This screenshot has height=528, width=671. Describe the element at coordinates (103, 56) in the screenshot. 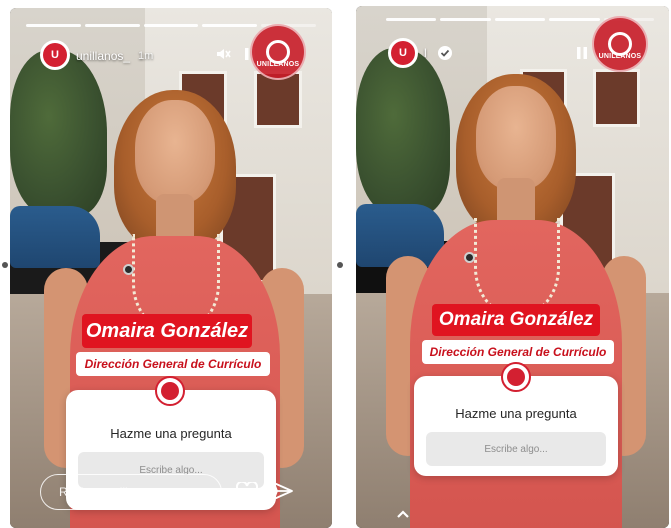

I see `story-username: unillanos_` at that location.